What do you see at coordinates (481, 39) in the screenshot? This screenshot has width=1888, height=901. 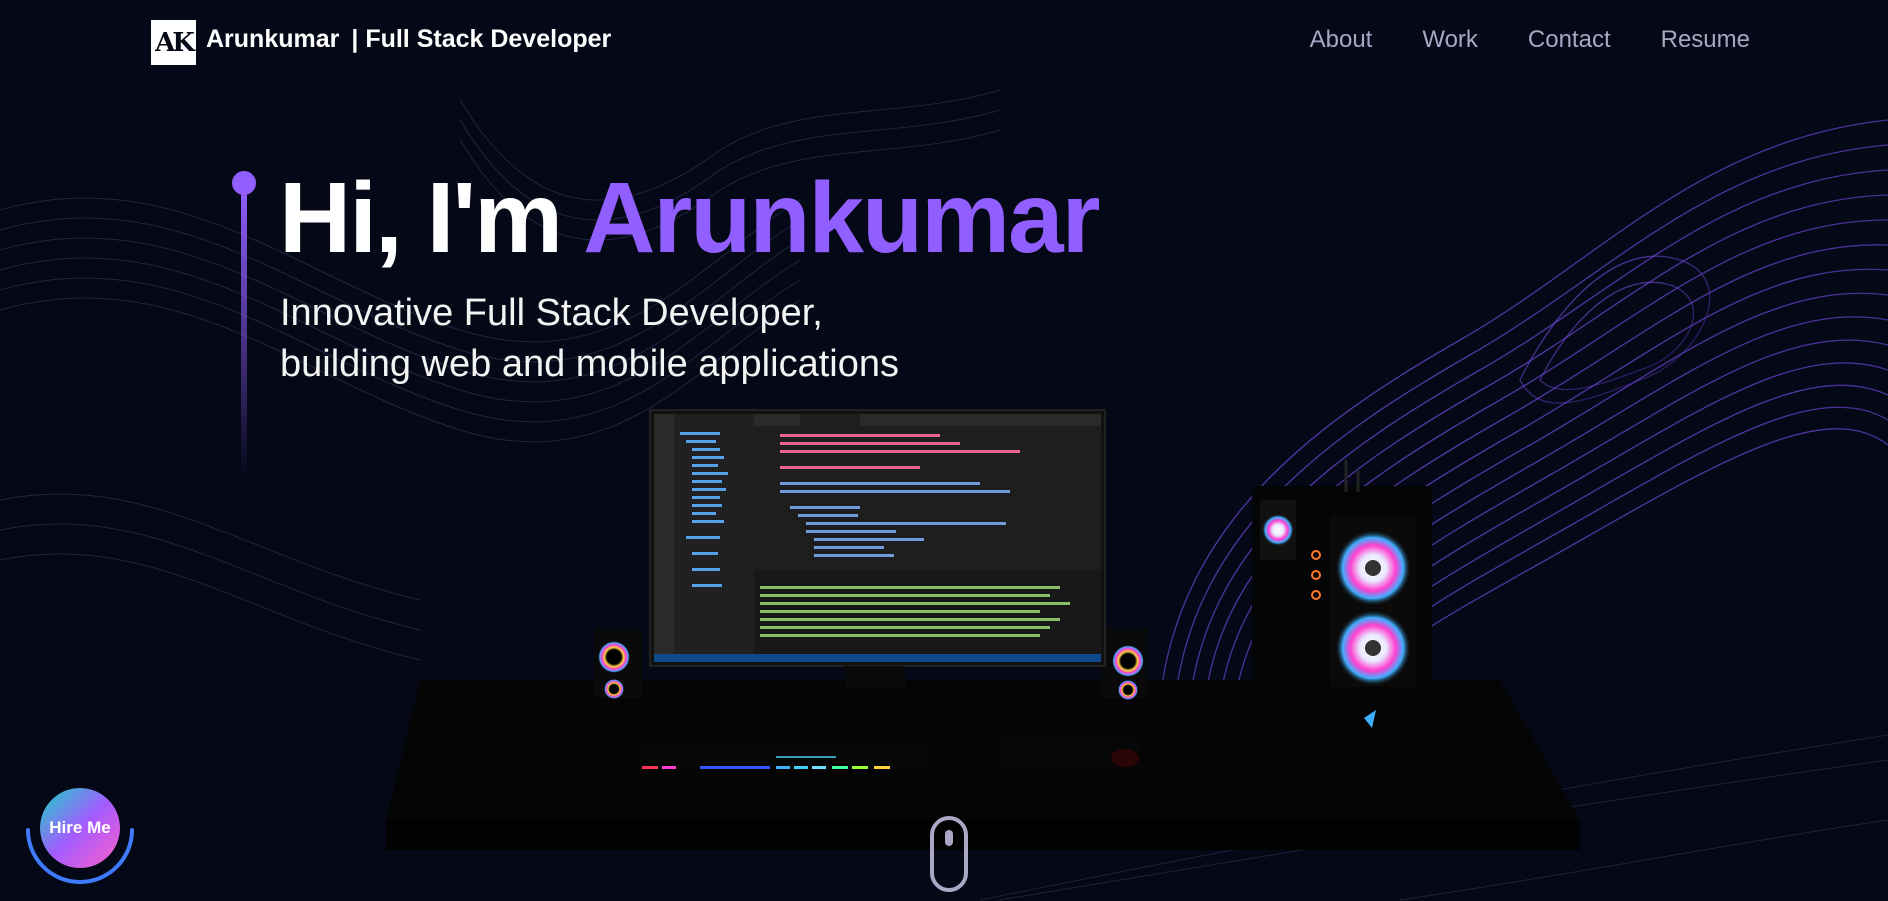 I see `brand-tagline: | Full Stack Developer` at bounding box center [481, 39].